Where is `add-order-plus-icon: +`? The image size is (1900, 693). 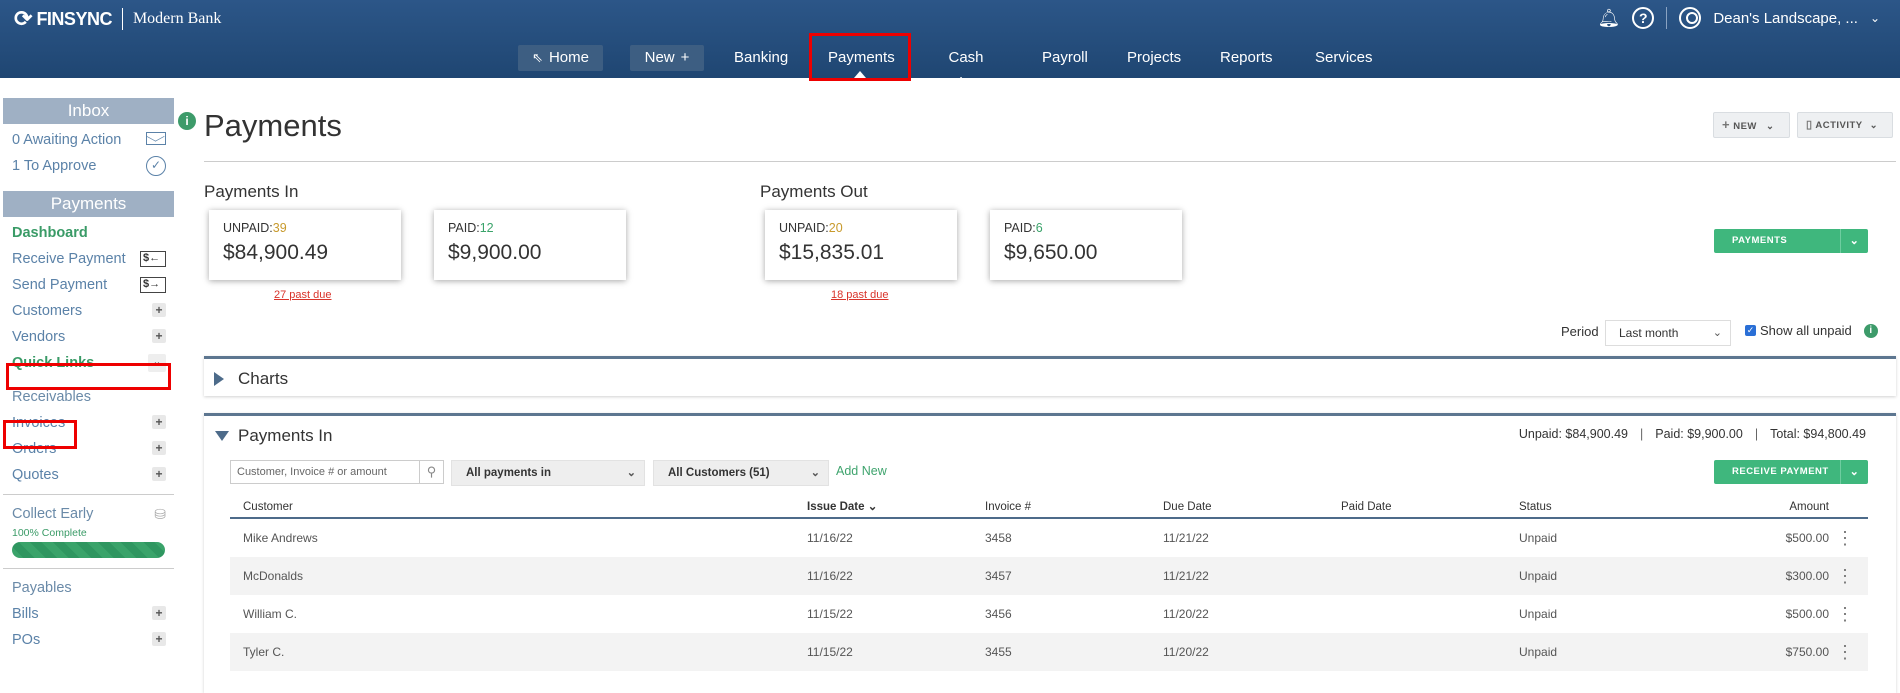
add-order-plus-icon: + is located at coordinates (159, 448).